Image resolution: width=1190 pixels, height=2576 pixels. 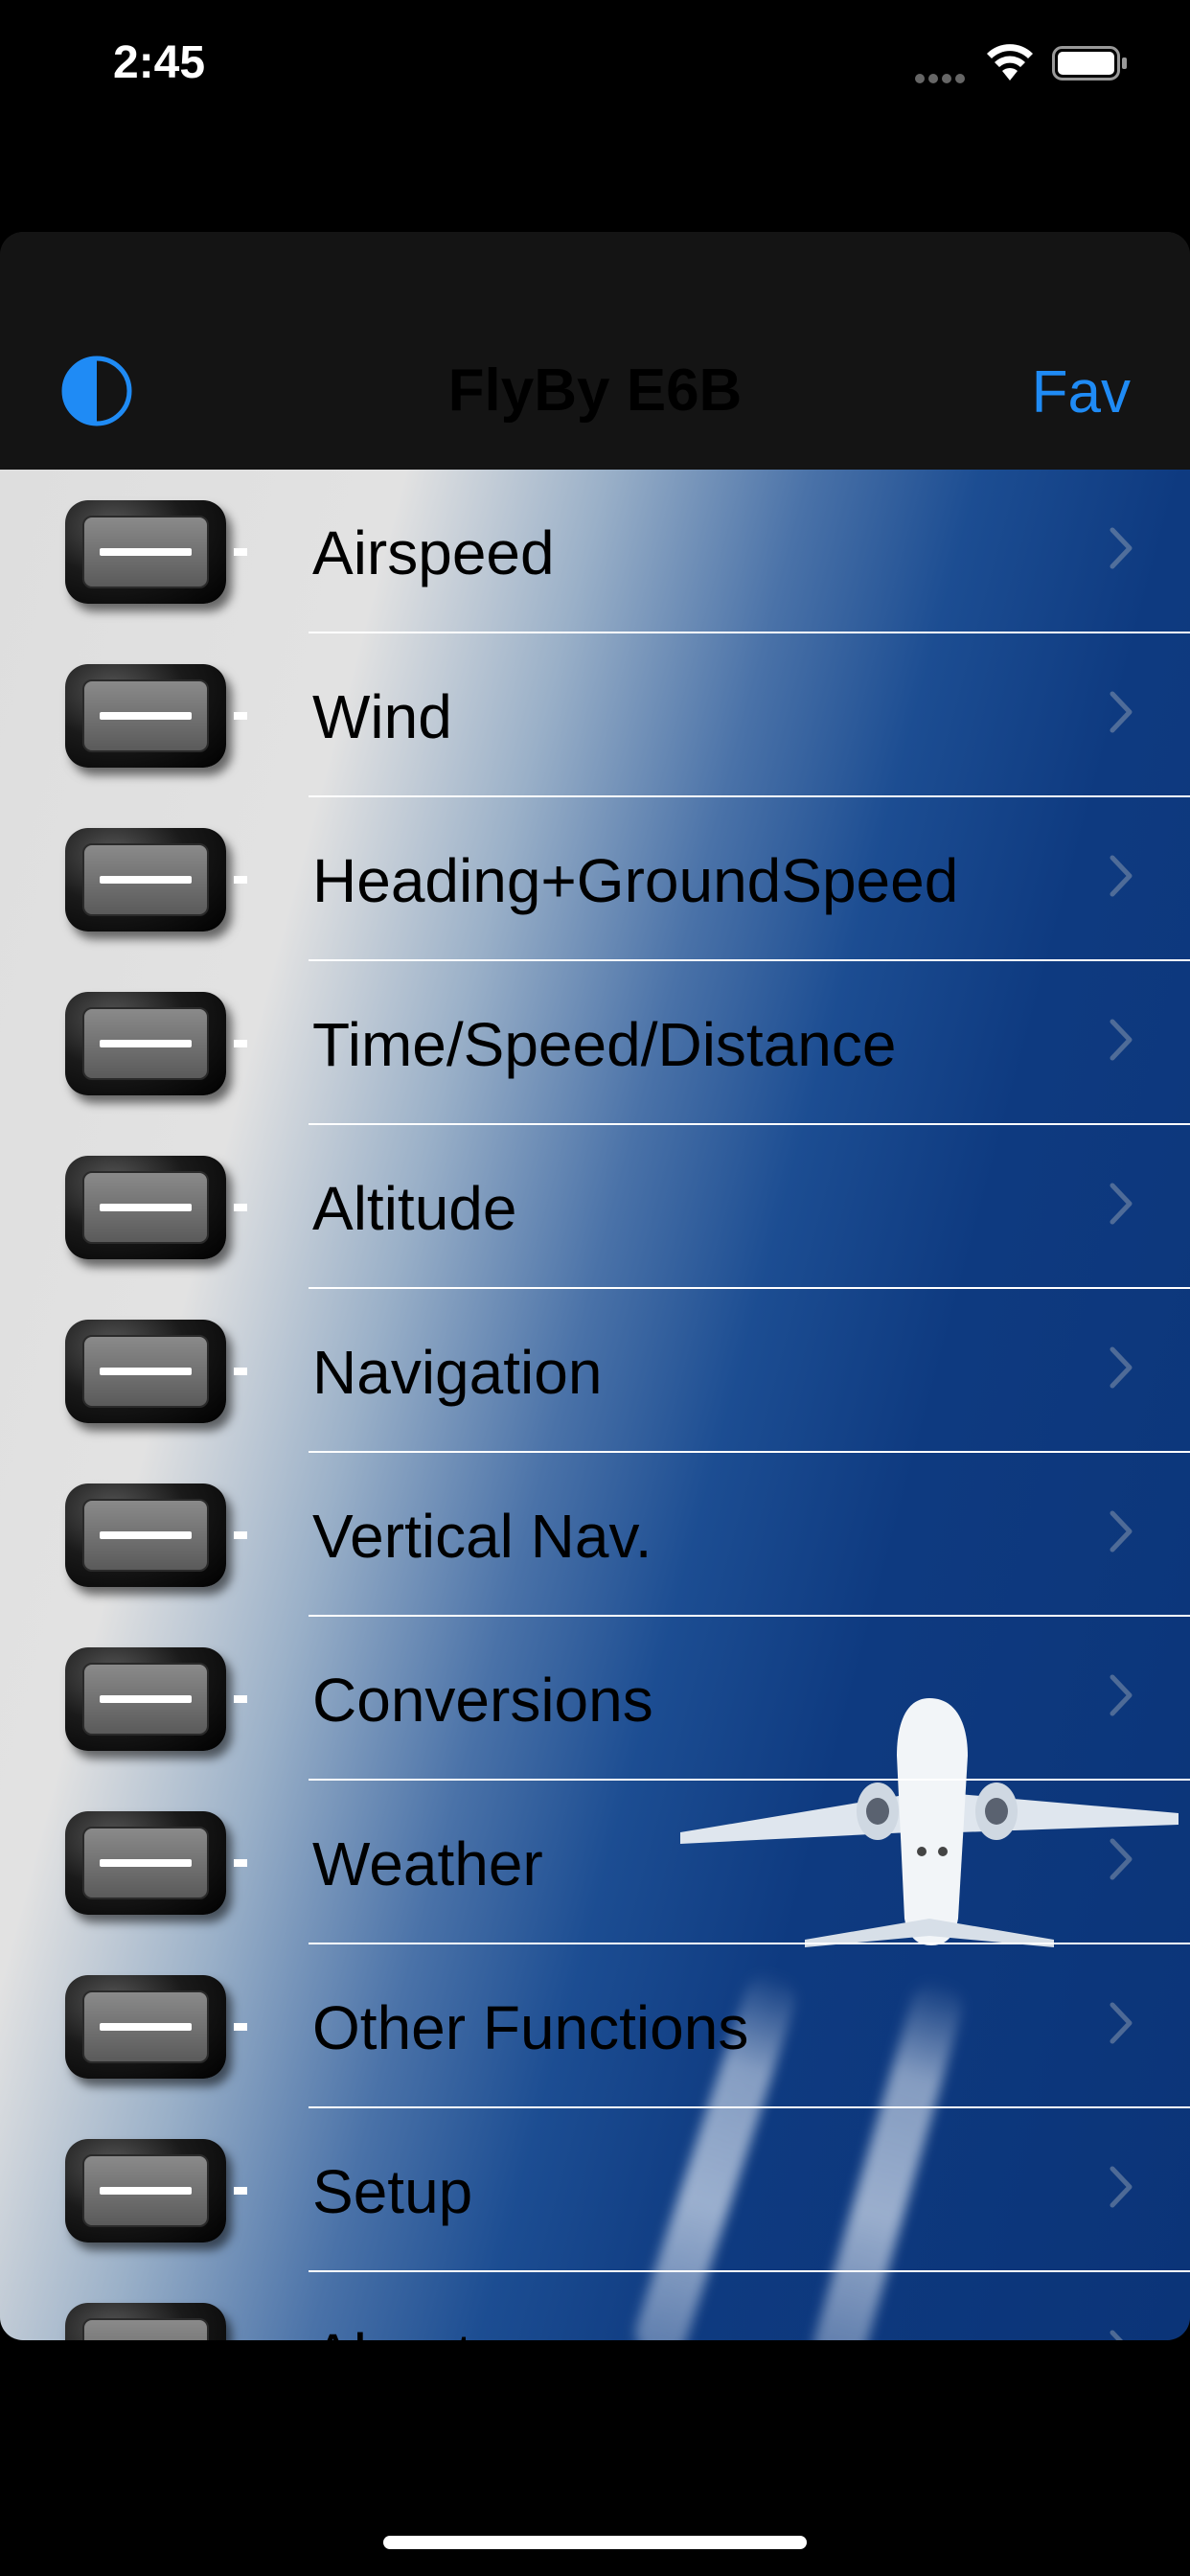 What do you see at coordinates (530, 2027) in the screenshot?
I see `menu-item-label: Other Functions` at bounding box center [530, 2027].